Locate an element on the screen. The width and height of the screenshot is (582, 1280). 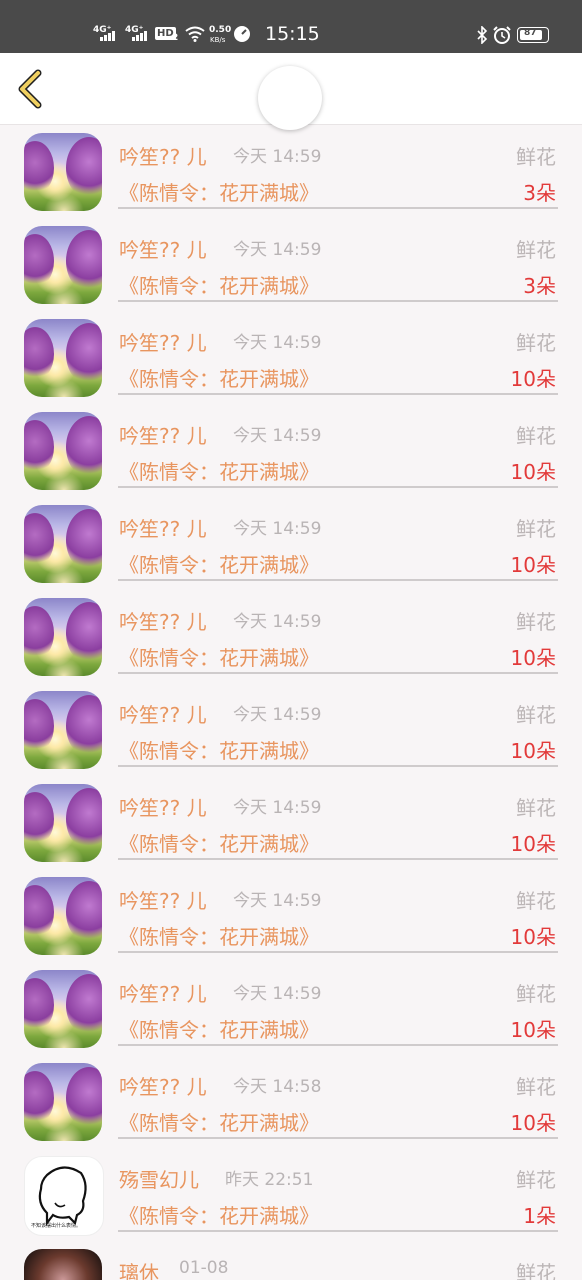
gift-record-row: 不知该摆出什么表情。 殇雪幻儿 昨天 22:51 鲜花《陈情令：花开满城》 1朵 is located at coordinates (291, 1194).